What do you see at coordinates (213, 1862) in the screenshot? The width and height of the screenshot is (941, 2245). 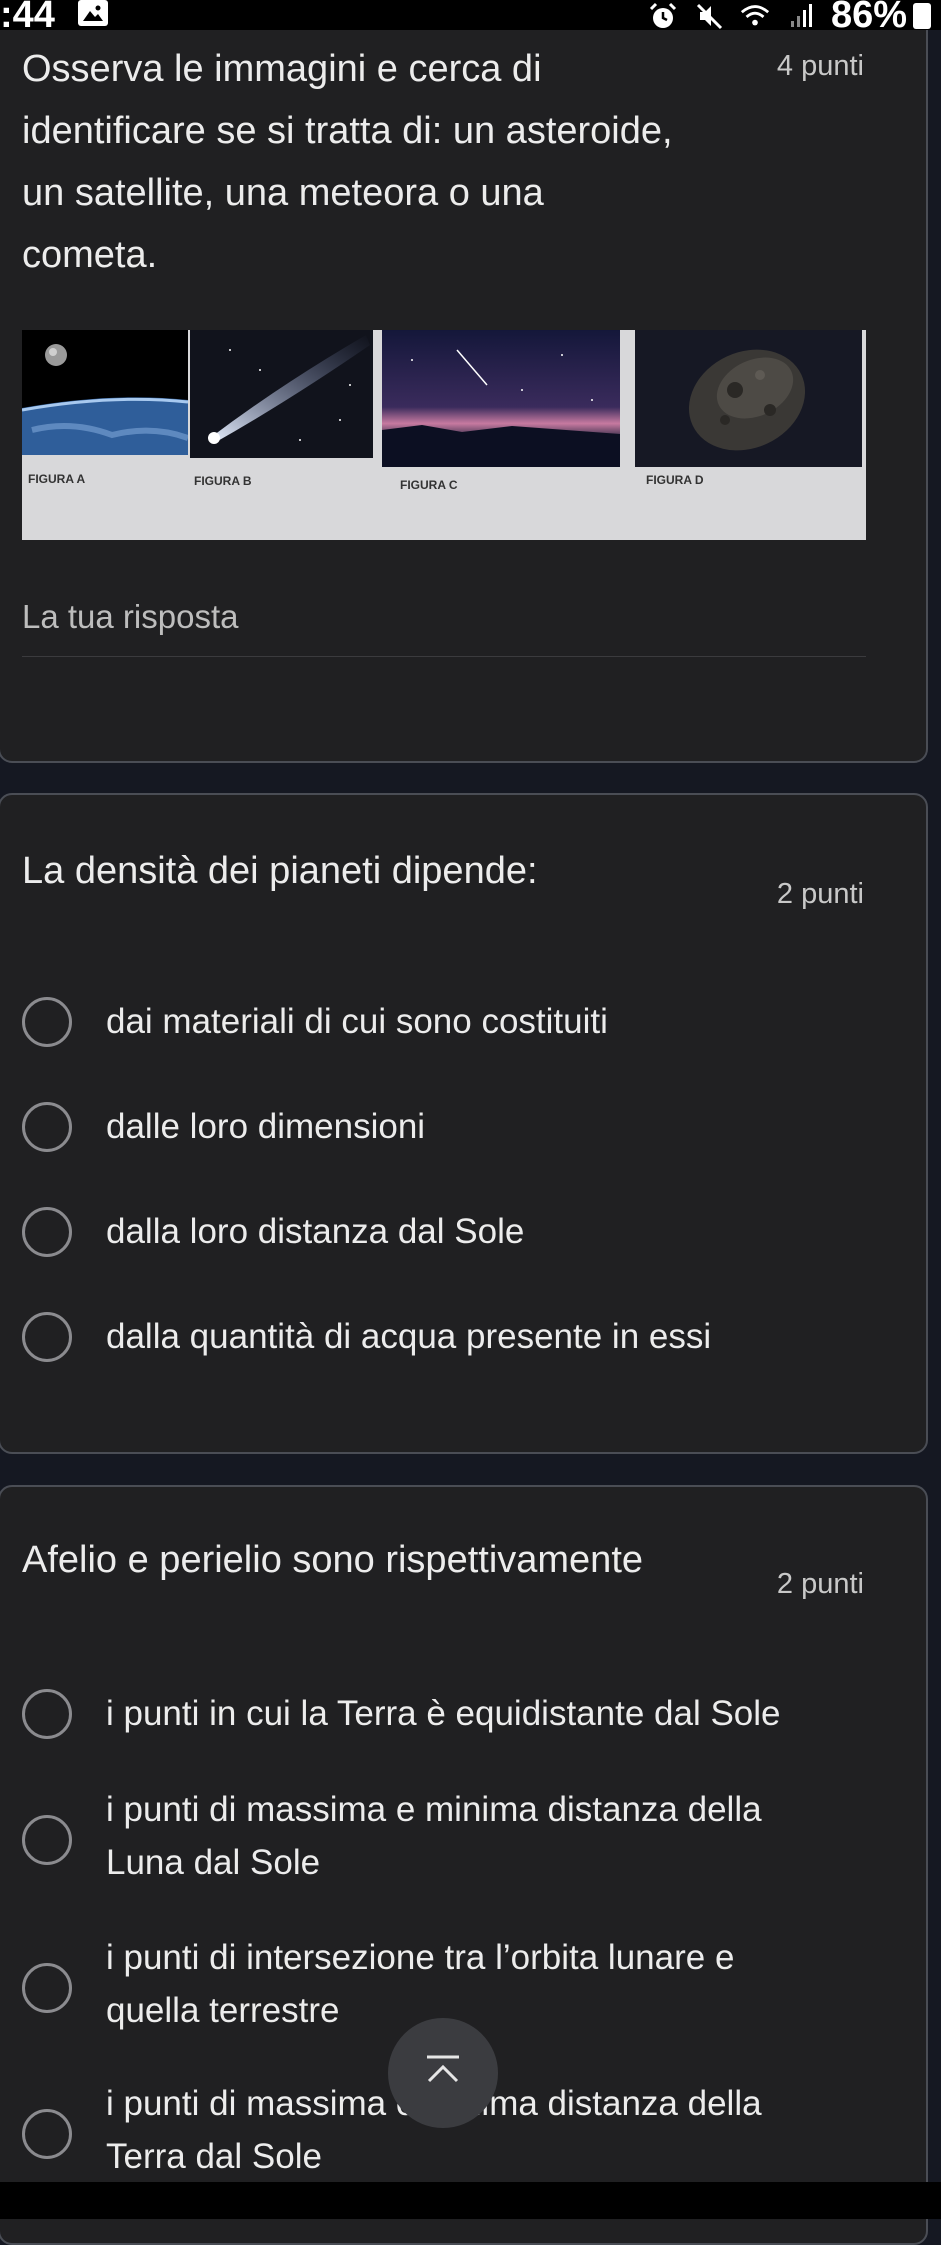 I see `option-label-line-2: Luna dal Sole` at bounding box center [213, 1862].